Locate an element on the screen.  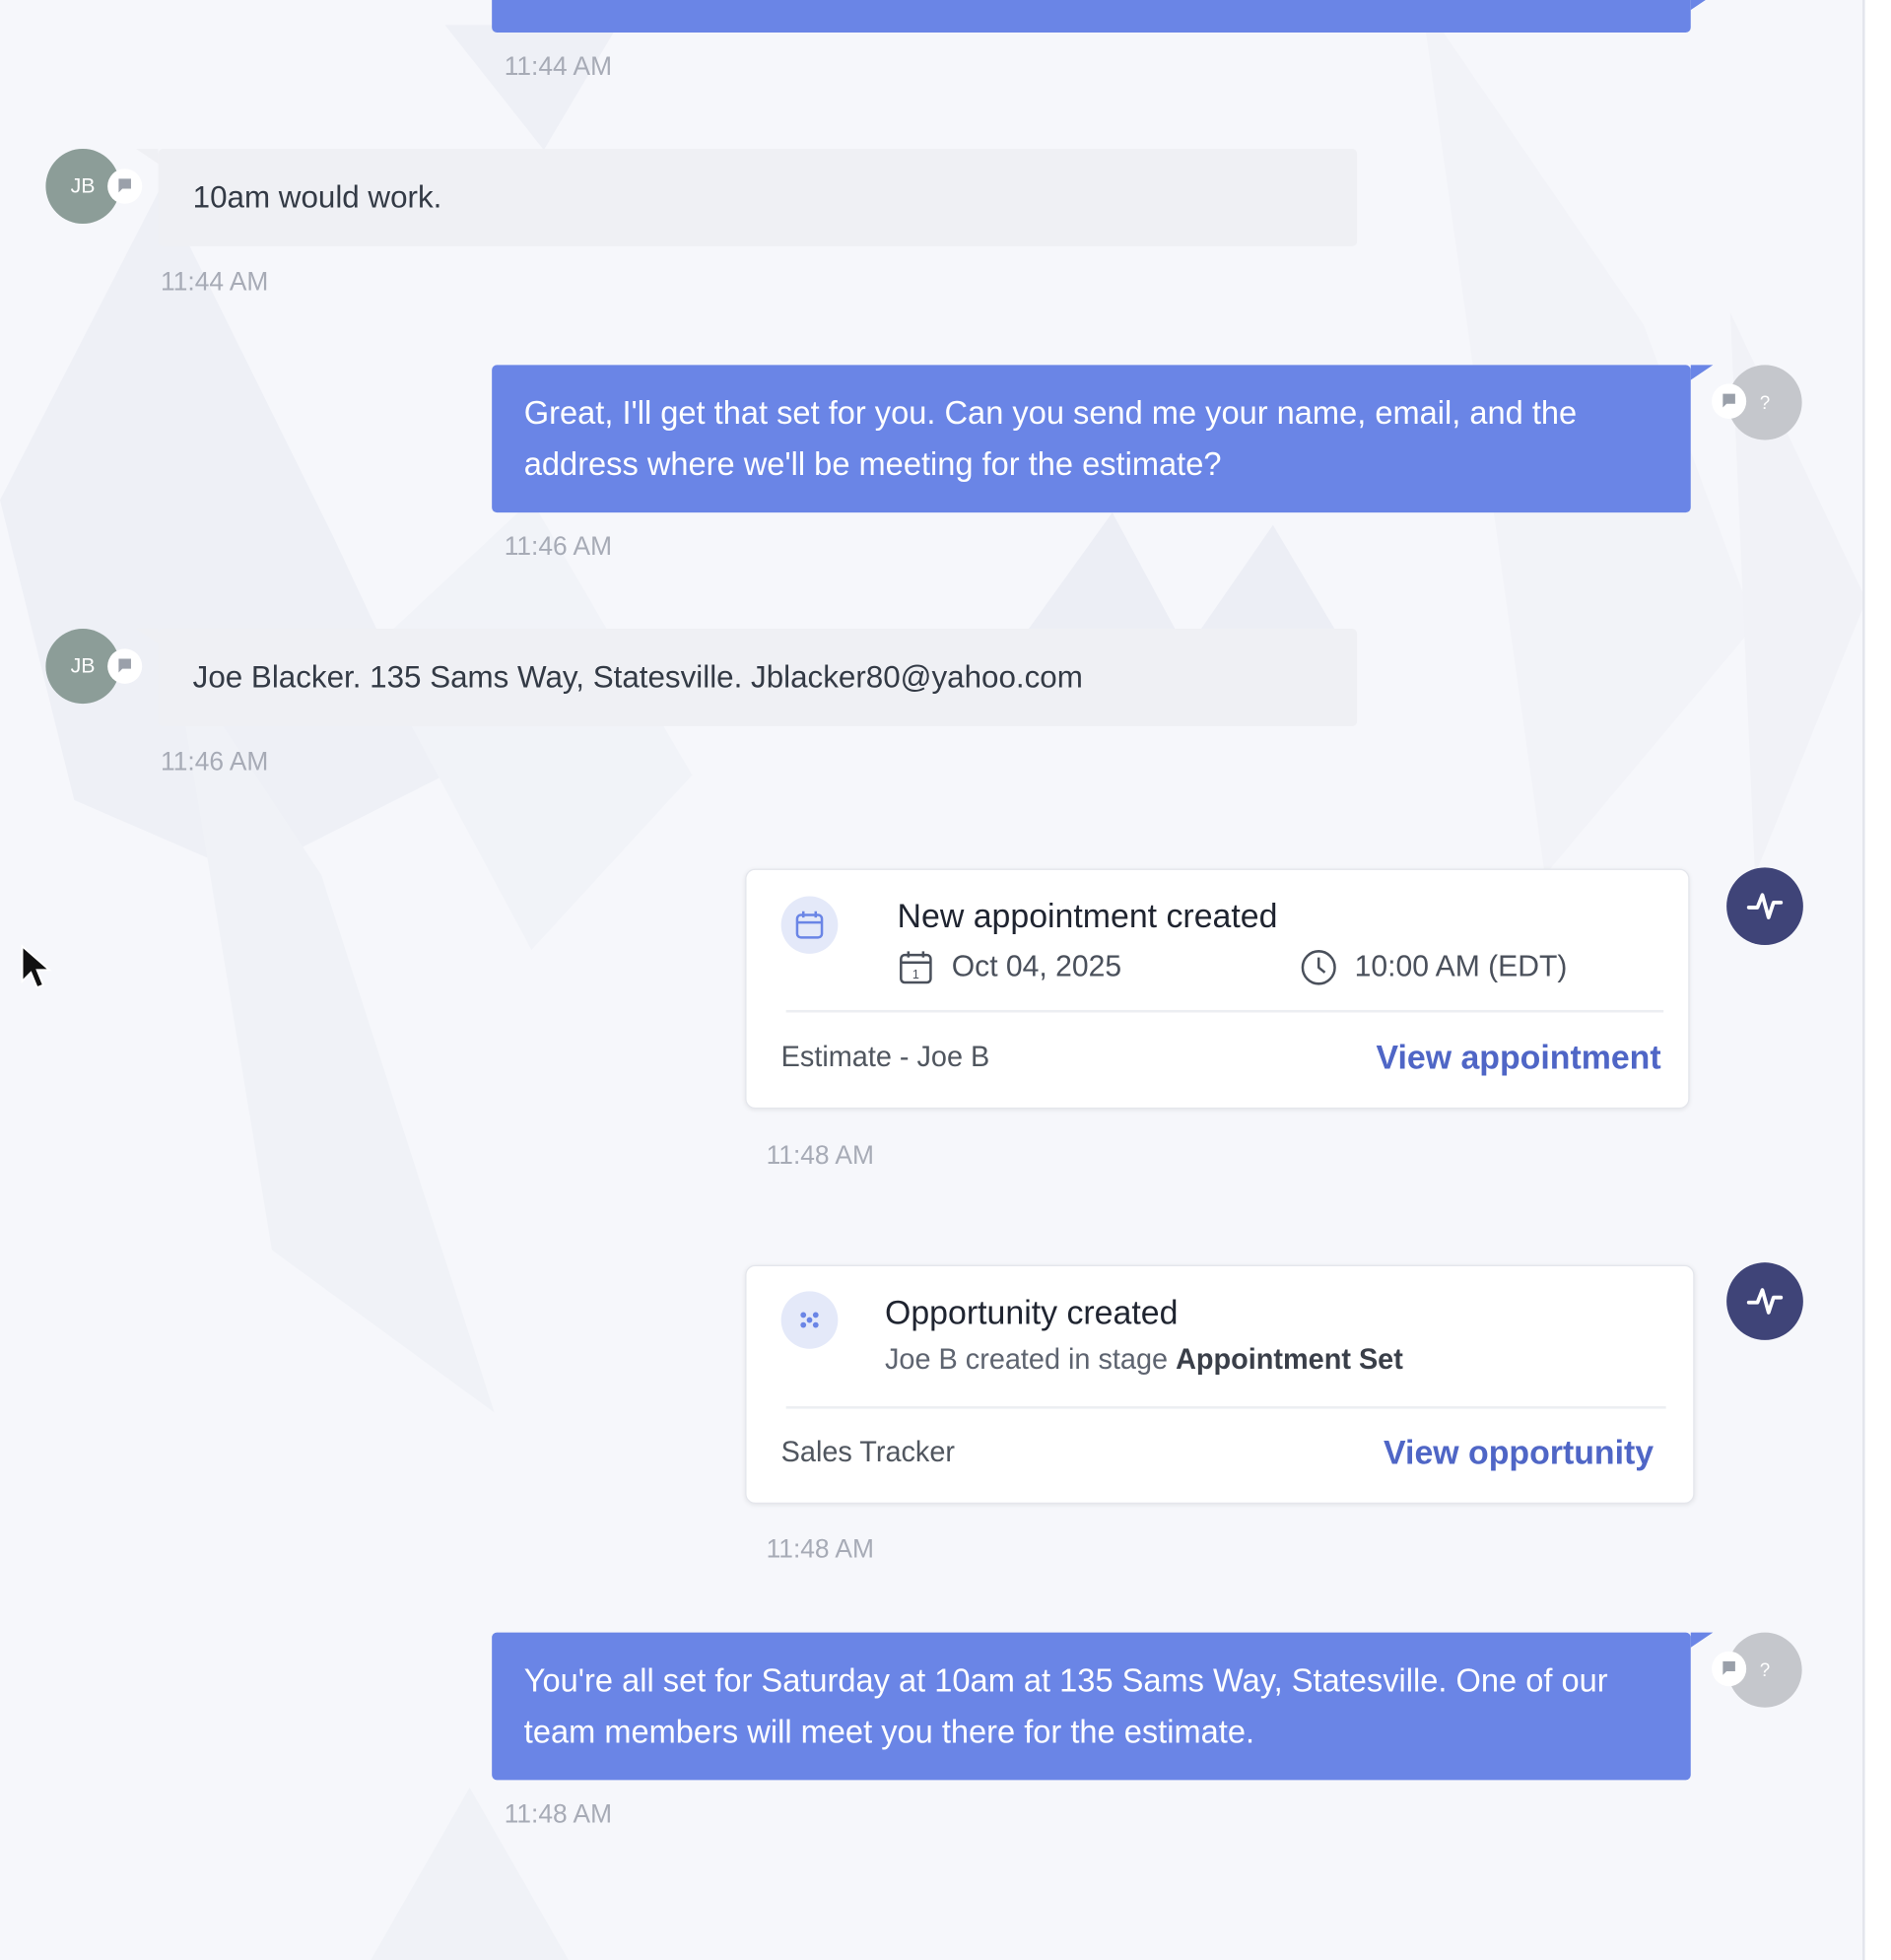
card-title: Opportunity created is located at coordinates (1032, 1312).